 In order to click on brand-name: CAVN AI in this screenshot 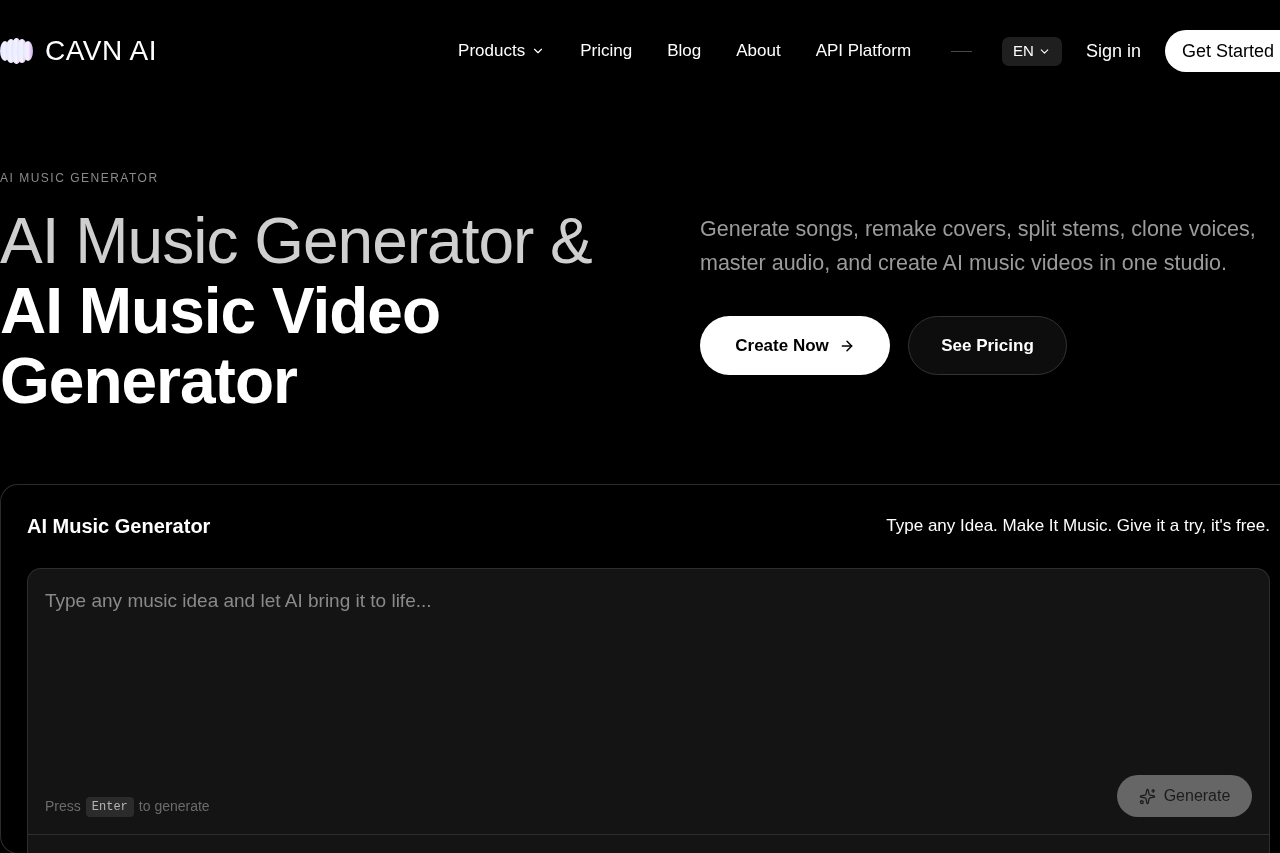, I will do `click(101, 51)`.